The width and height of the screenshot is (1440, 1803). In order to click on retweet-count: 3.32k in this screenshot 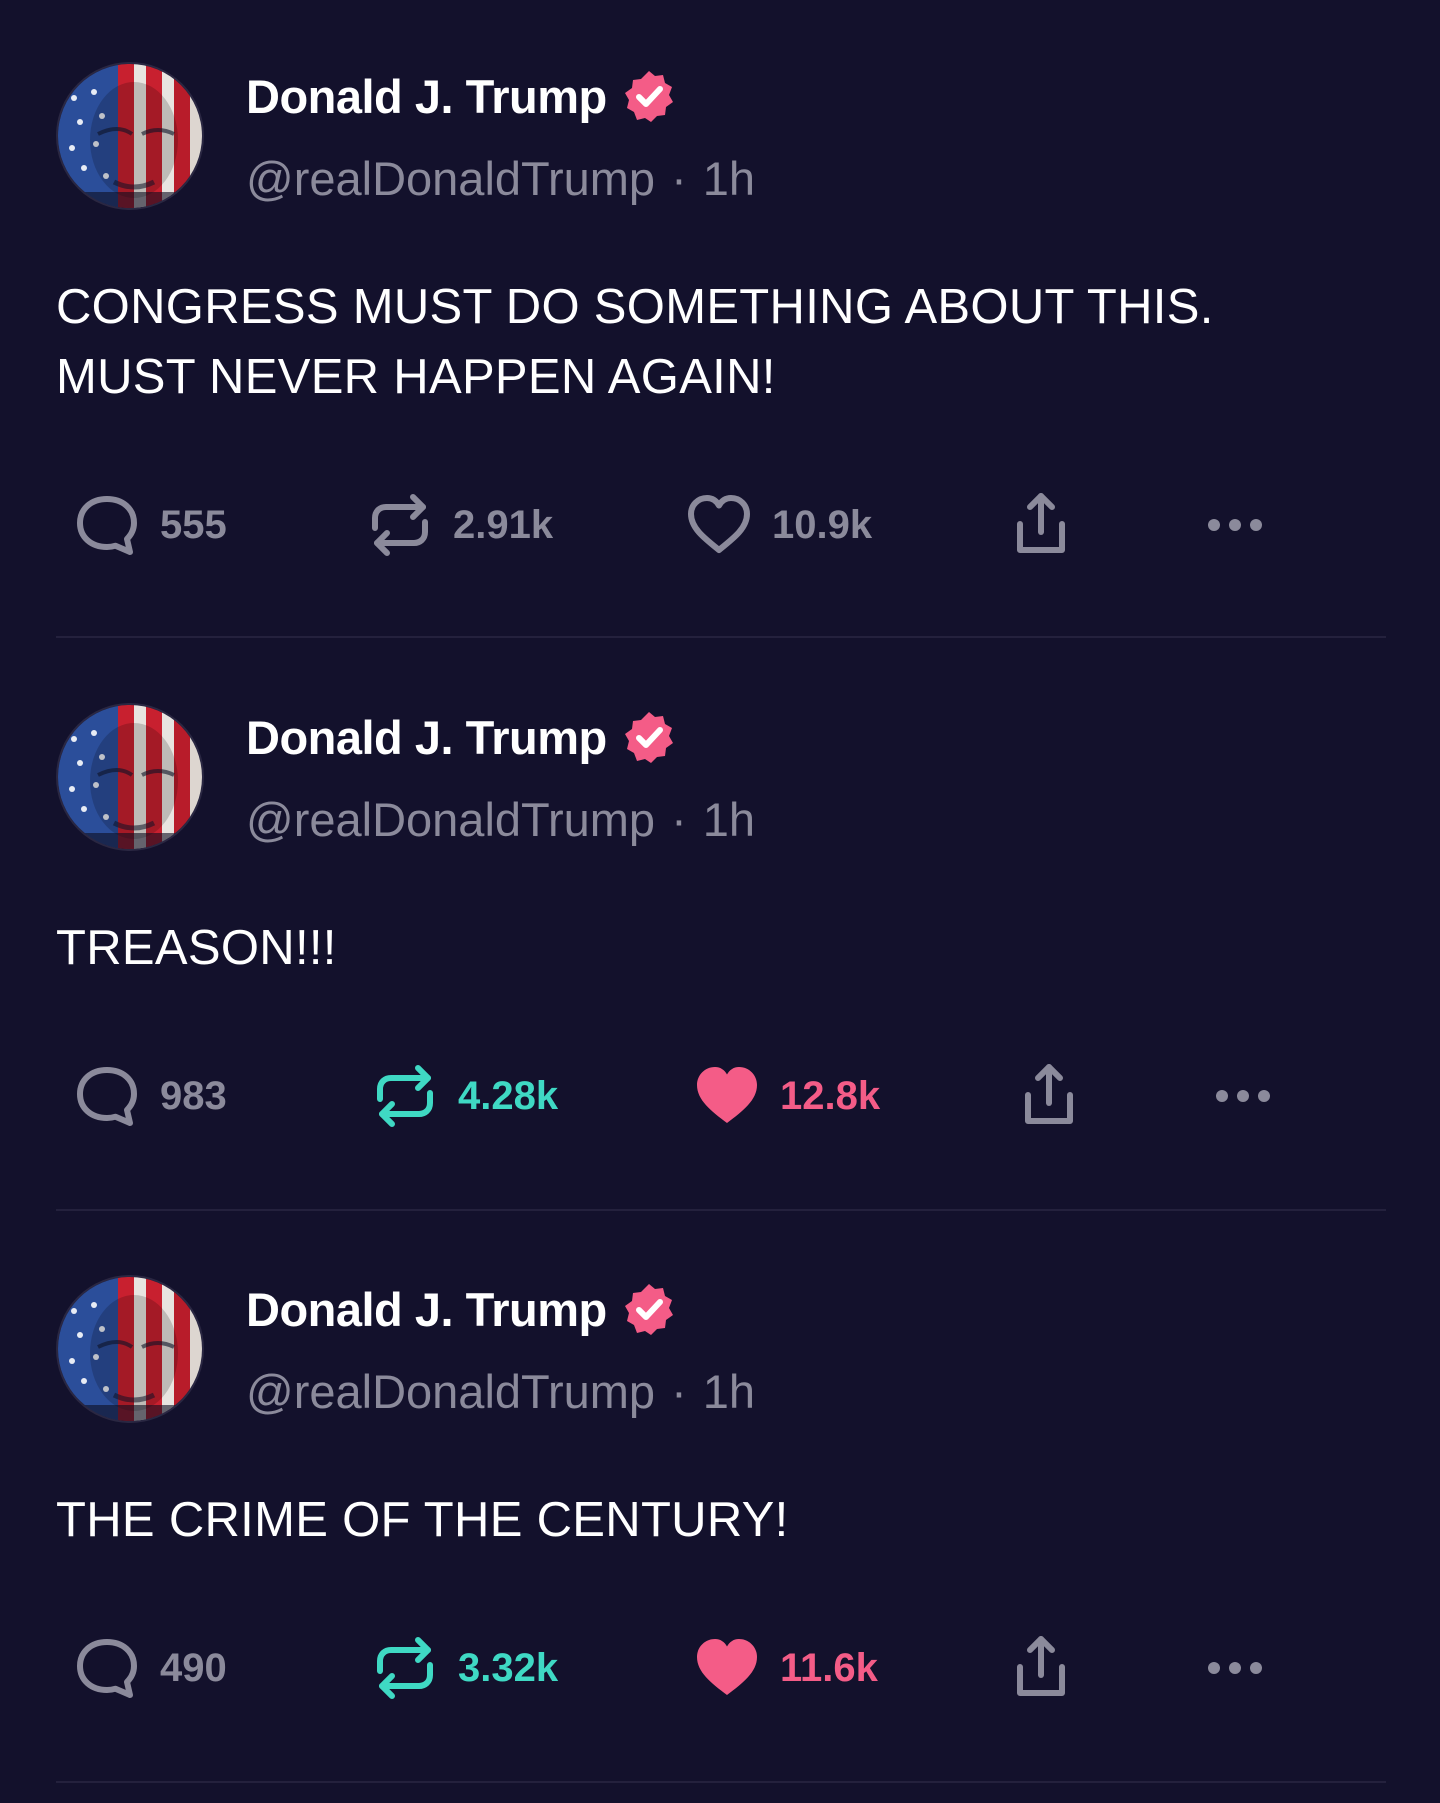, I will do `click(508, 1667)`.